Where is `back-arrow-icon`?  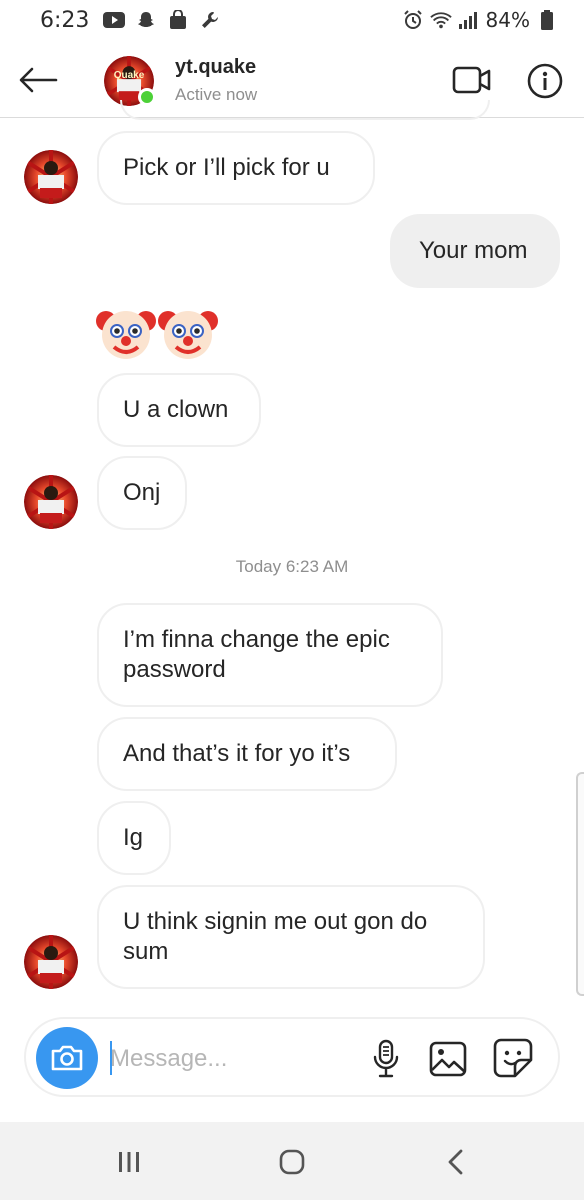
back-arrow-icon is located at coordinates (38, 80).